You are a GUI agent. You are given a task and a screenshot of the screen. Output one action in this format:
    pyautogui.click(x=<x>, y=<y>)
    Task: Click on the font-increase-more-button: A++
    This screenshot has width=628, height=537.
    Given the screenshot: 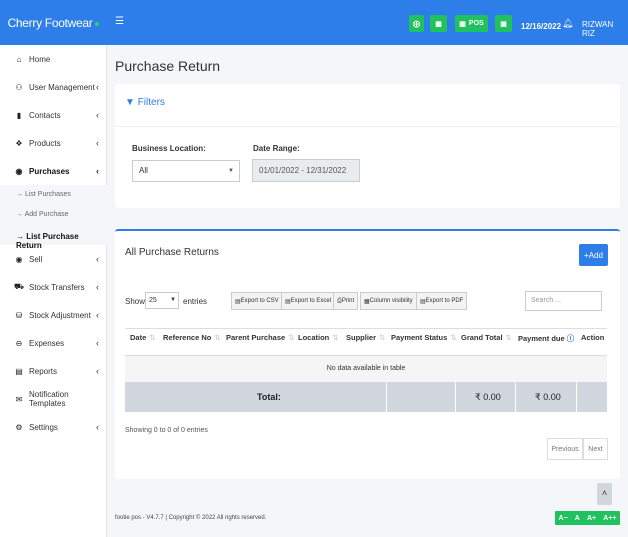 What is the action you would take?
    pyautogui.click(x=609, y=518)
    